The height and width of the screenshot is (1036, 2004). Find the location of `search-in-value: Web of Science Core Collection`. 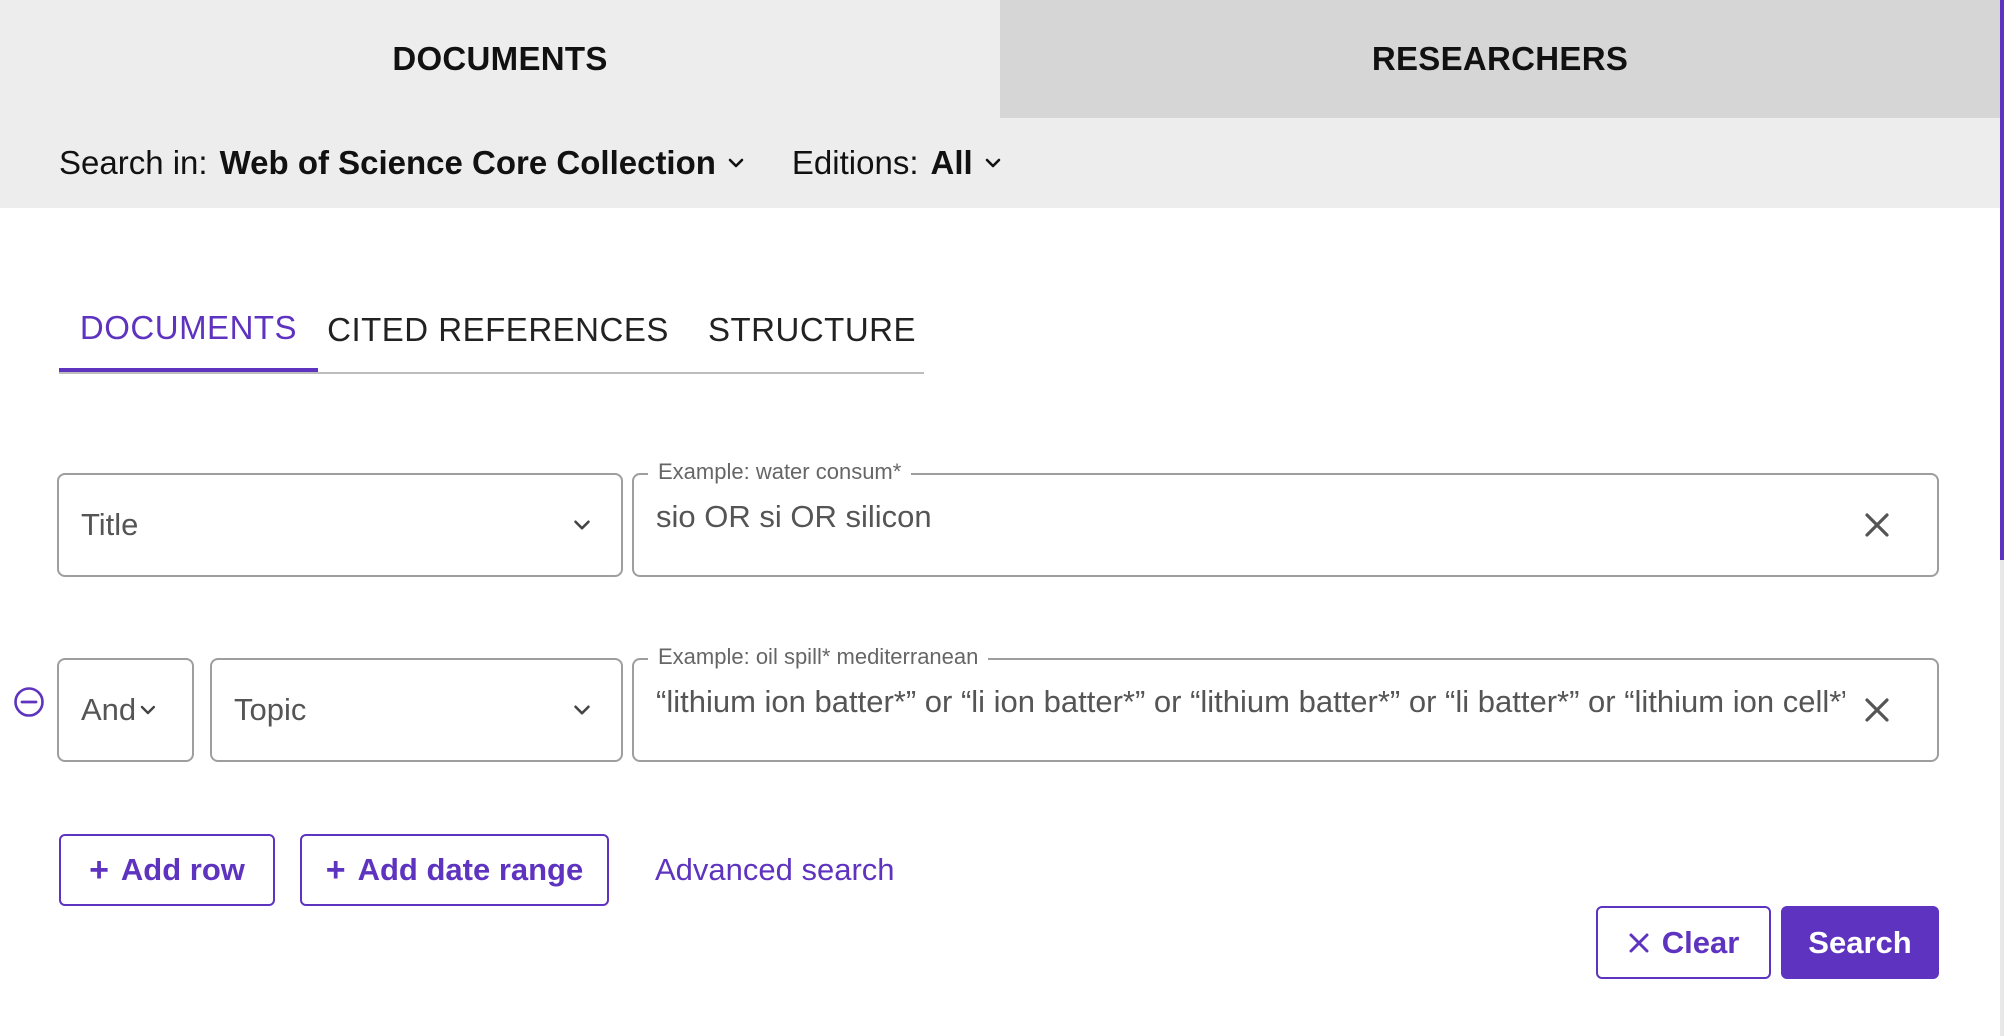

search-in-value: Web of Science Core Collection is located at coordinates (467, 162).